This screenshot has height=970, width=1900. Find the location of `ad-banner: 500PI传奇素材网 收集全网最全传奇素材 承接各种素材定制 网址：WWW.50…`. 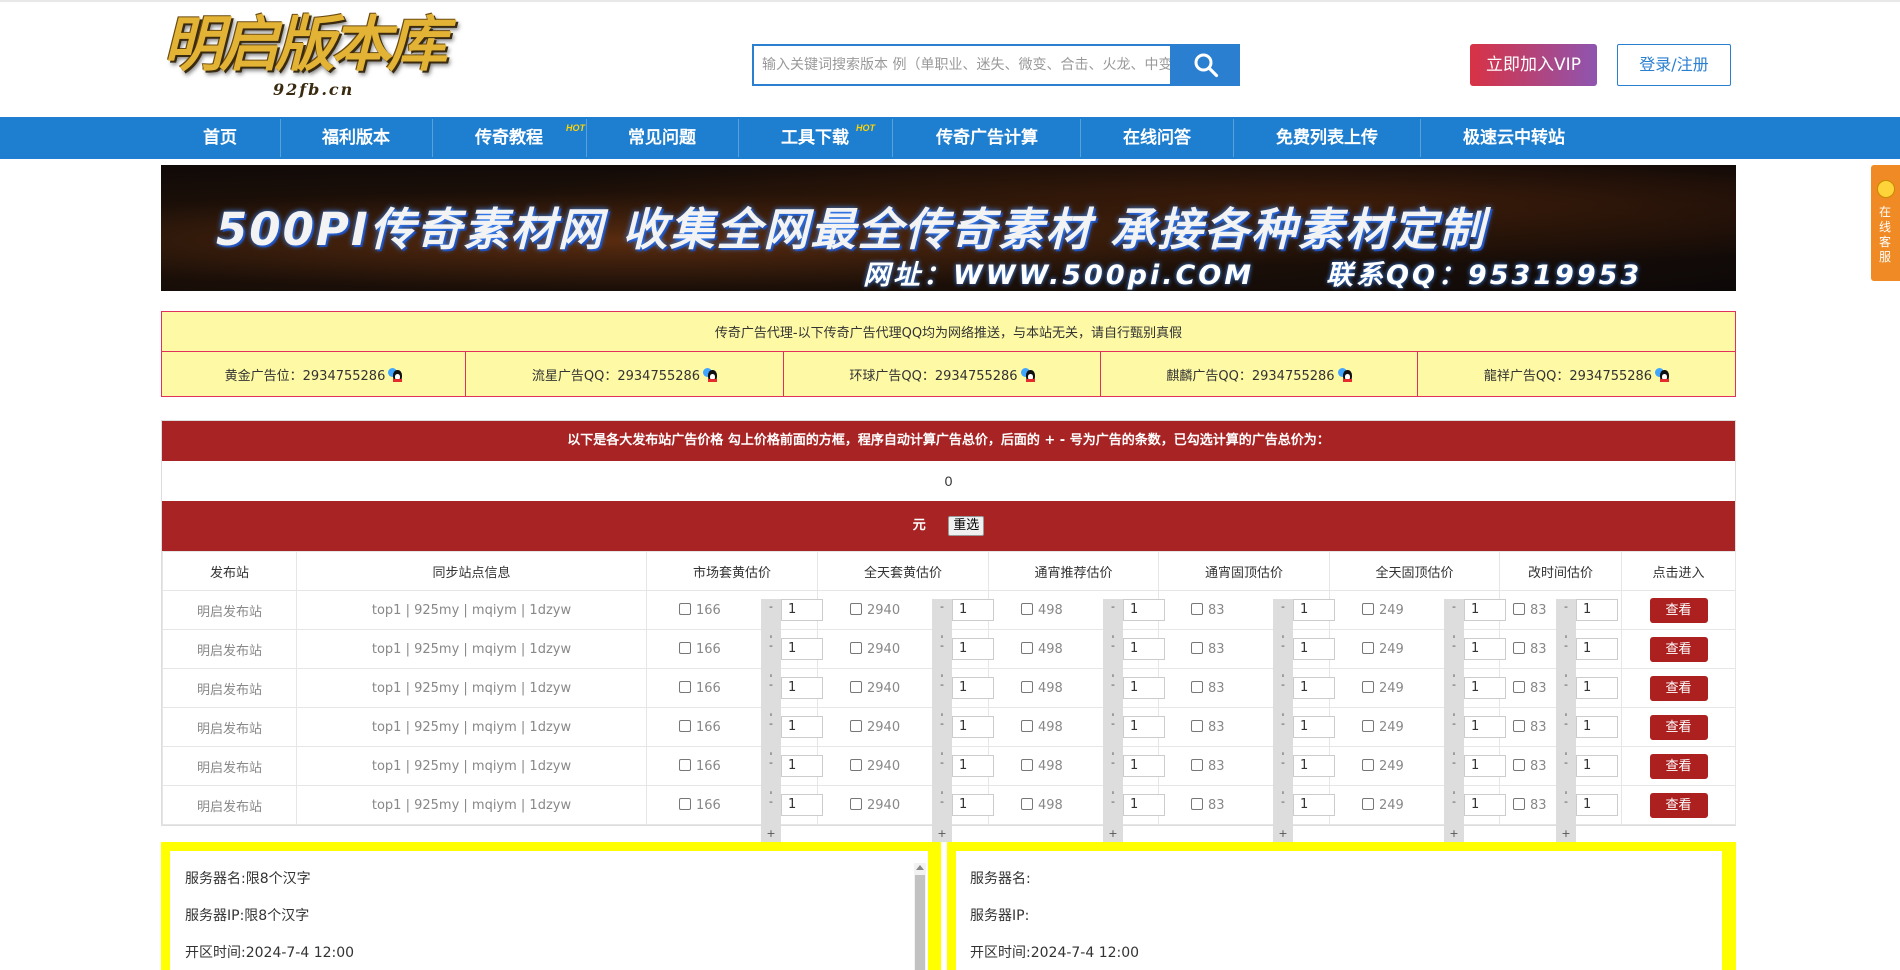

ad-banner: 500PI传奇素材网 收集全网最全传奇素材 承接各种素材定制 网址：WWW.50… is located at coordinates (948, 228).